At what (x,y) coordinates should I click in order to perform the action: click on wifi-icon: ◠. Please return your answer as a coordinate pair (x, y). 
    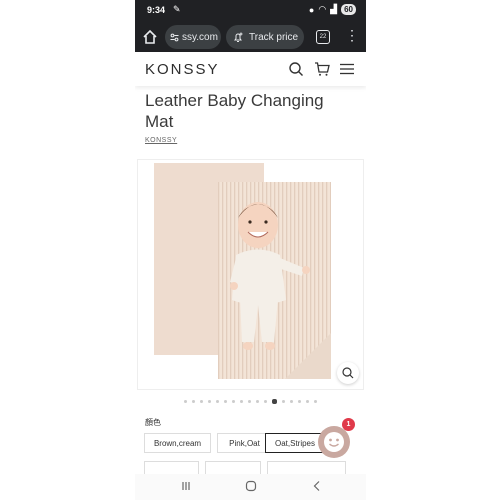
    Looking at the image, I should click on (322, 9).